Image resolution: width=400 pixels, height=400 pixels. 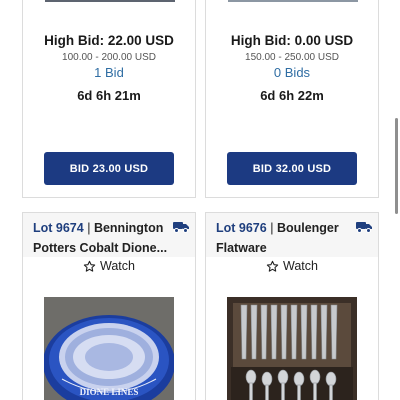 What do you see at coordinates (109, 40) in the screenshot?
I see `high-bid: High Bid: 22.00 USD` at bounding box center [109, 40].